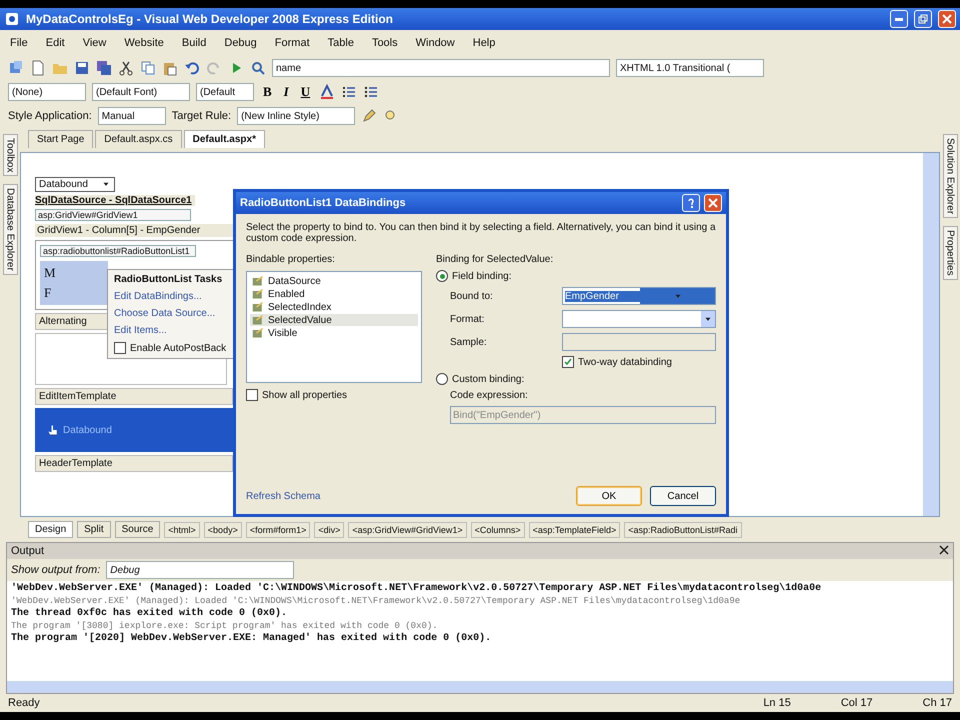 This screenshot has height=720, width=960. I want to click on code-expression-label: Code expression:, so click(489, 395).